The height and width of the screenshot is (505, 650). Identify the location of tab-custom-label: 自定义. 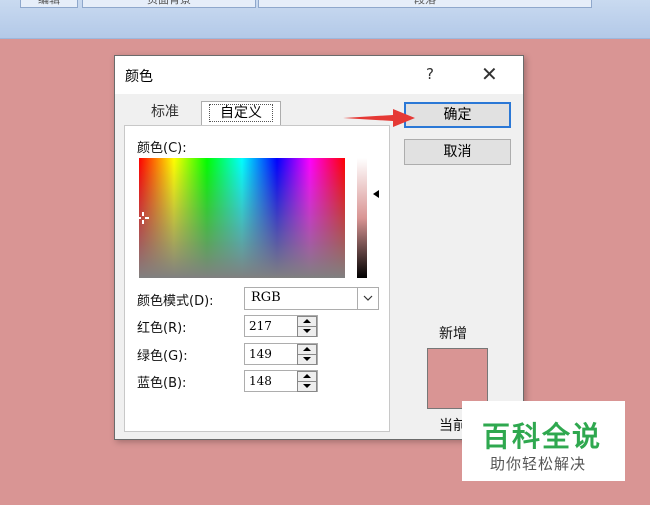
(241, 113).